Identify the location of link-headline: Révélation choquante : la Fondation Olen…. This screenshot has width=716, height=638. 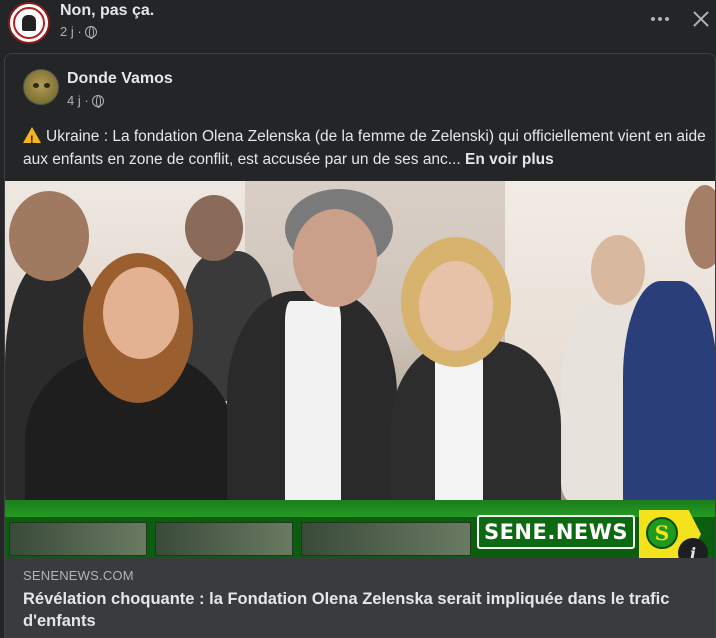
(358, 610).